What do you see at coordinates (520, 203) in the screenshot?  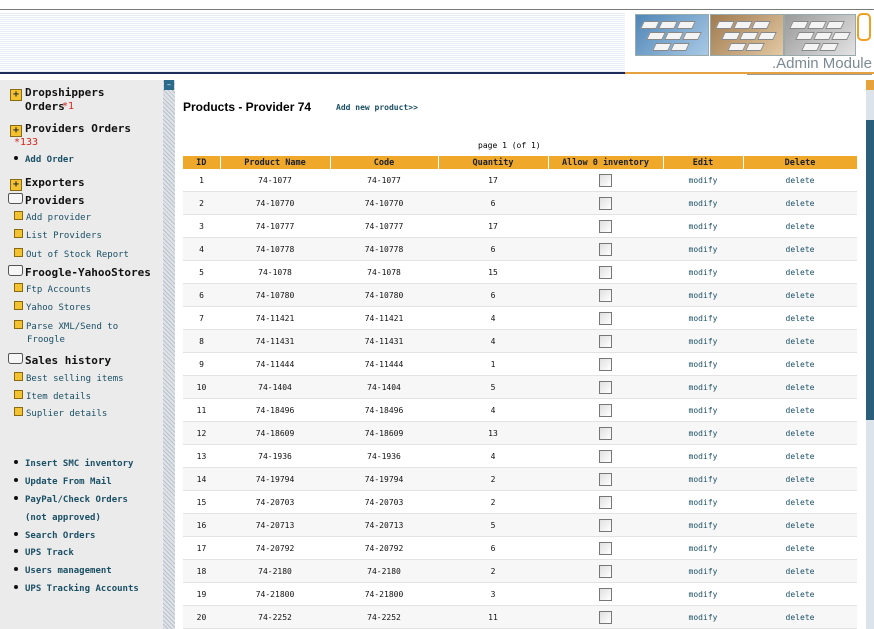 I see `table-row: 2 74-10770 74-10770 6 modify delete` at bounding box center [520, 203].